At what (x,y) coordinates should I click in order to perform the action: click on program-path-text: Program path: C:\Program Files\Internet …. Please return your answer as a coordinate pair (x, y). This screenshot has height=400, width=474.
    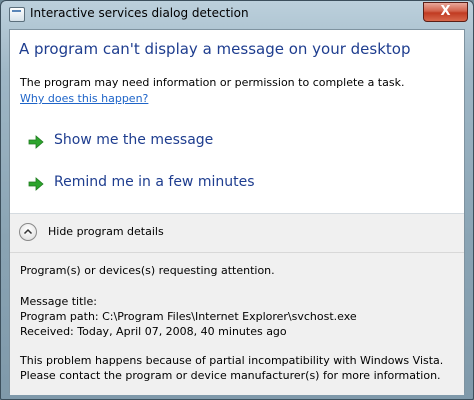
    Looking at the image, I should click on (188, 316).